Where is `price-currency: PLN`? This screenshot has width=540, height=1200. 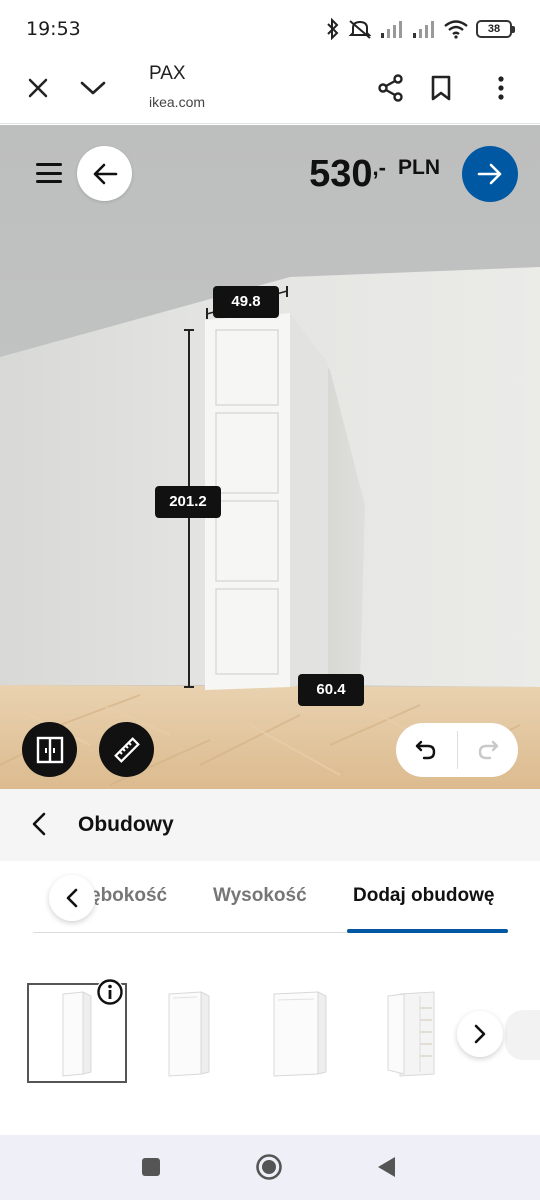 price-currency: PLN is located at coordinates (419, 167).